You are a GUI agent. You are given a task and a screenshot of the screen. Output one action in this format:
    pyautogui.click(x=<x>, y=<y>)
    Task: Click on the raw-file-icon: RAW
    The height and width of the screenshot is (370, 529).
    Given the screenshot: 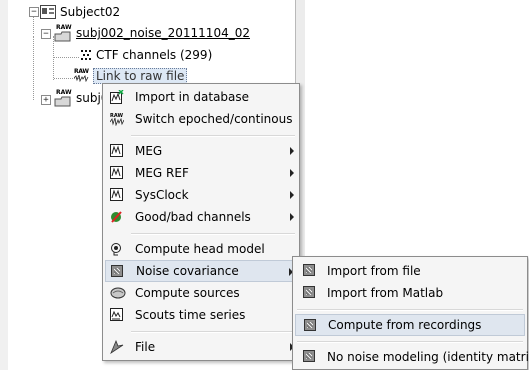 What is the action you would take?
    pyautogui.click(x=81, y=76)
    